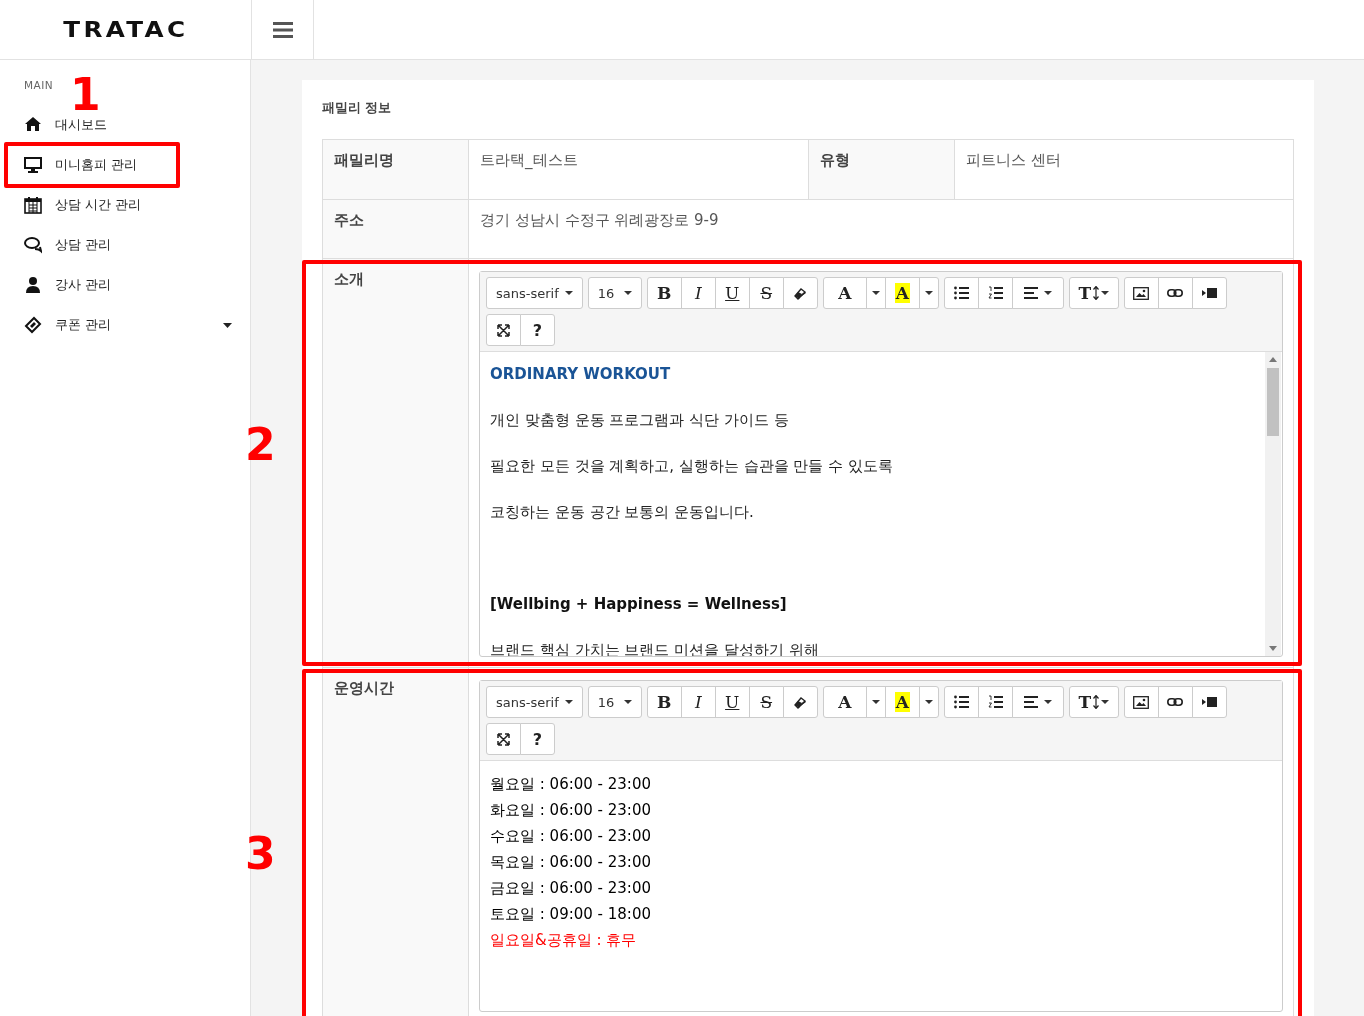  What do you see at coordinates (33, 285) in the screenshot?
I see `user-icon` at bounding box center [33, 285].